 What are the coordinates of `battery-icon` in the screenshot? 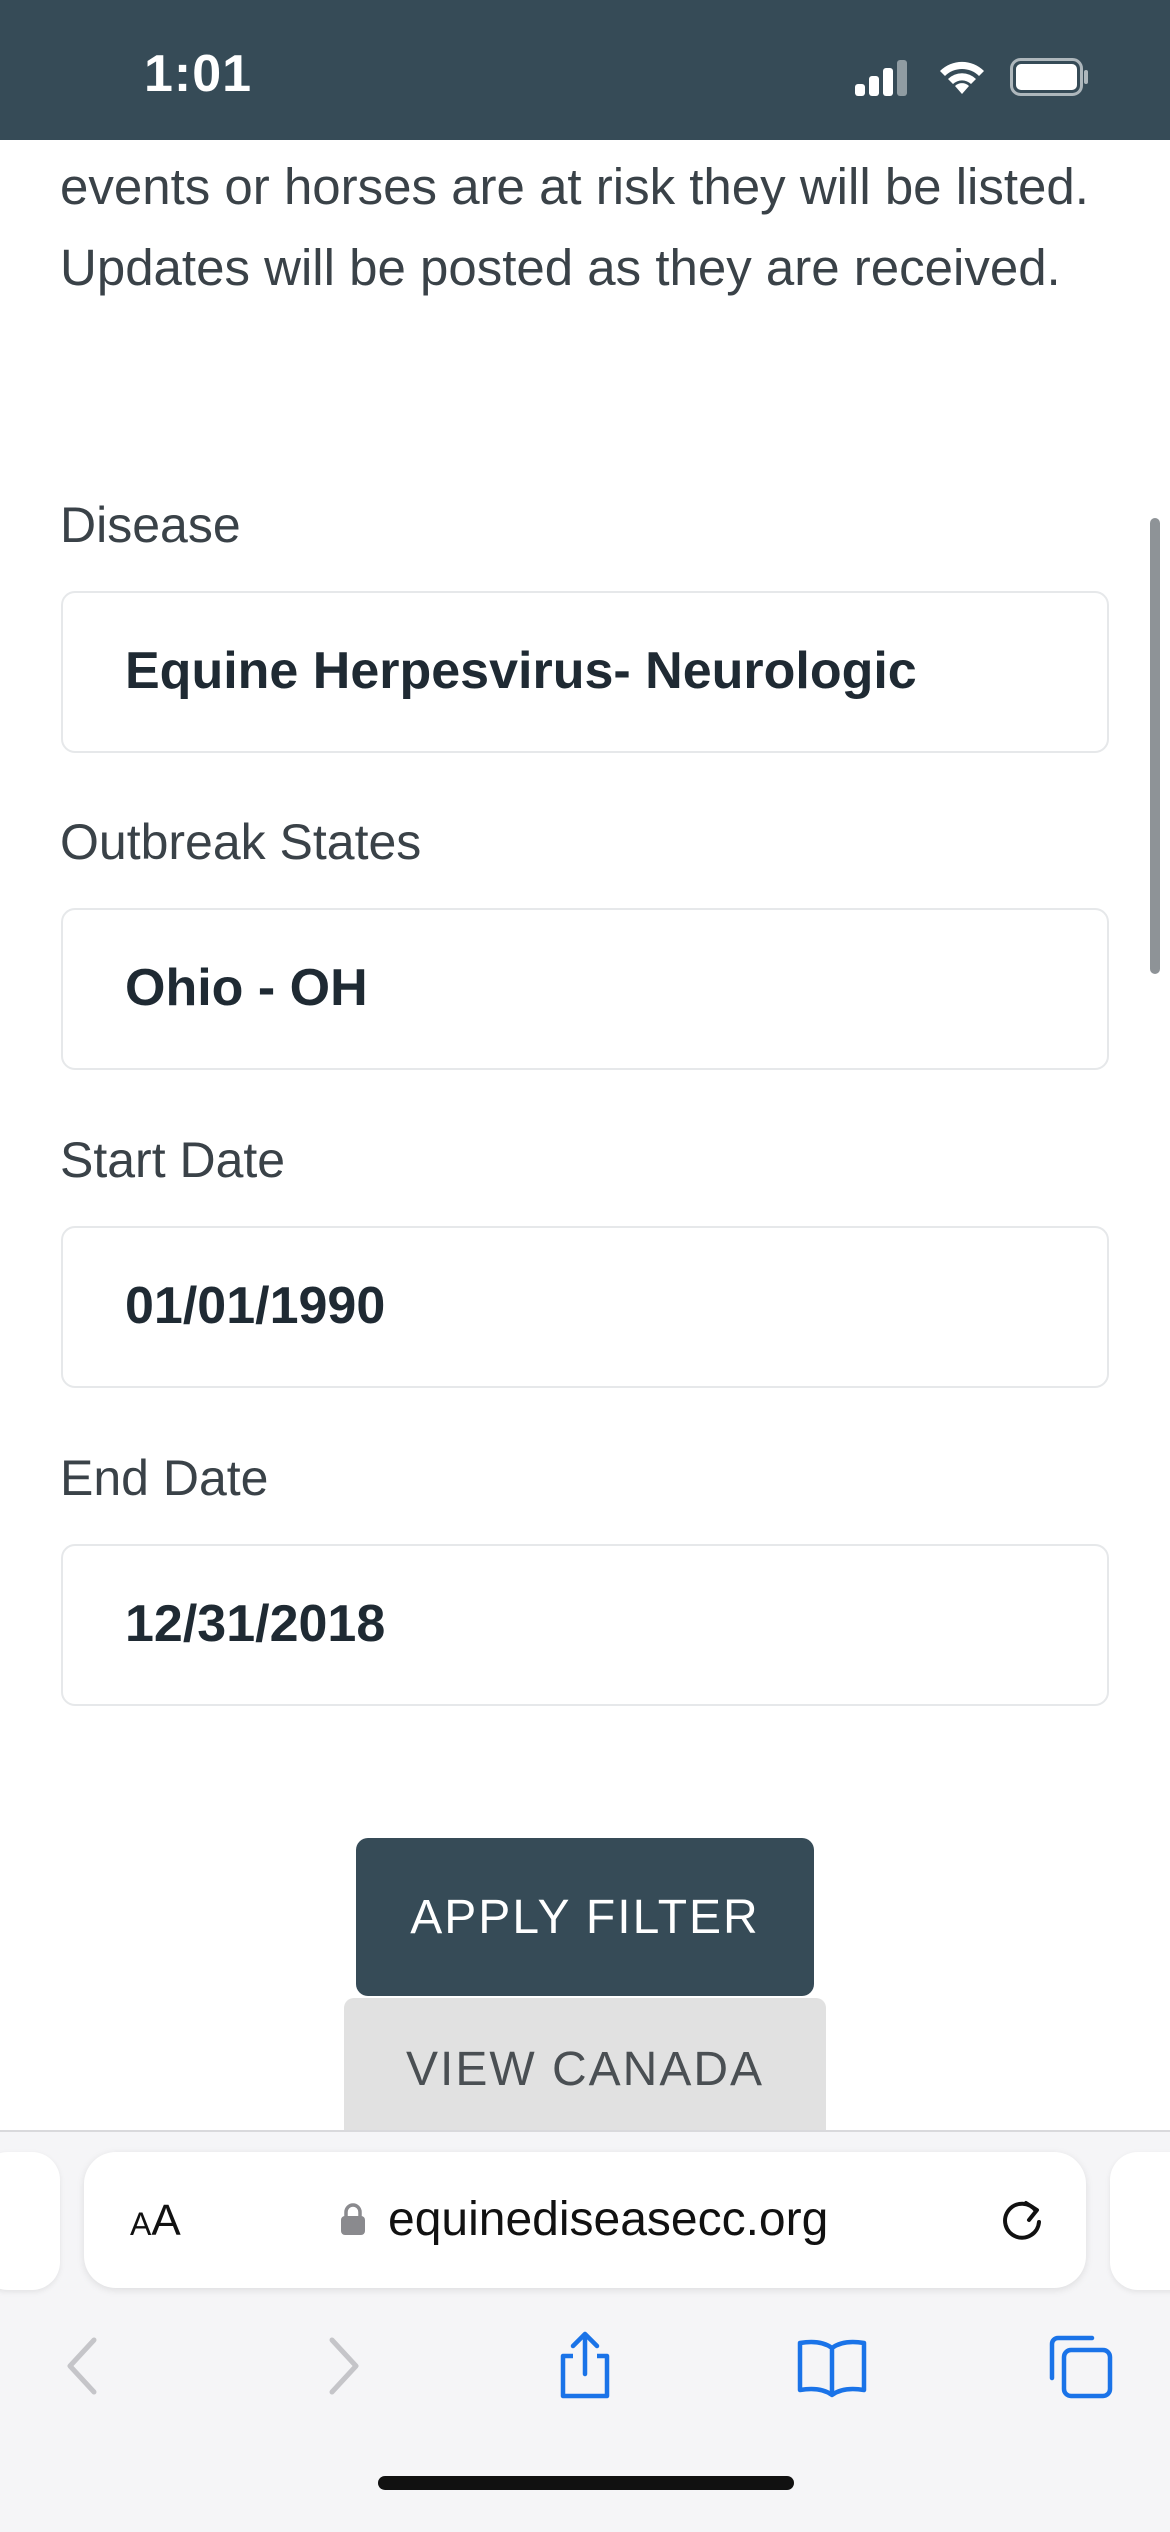 It's located at (1049, 77).